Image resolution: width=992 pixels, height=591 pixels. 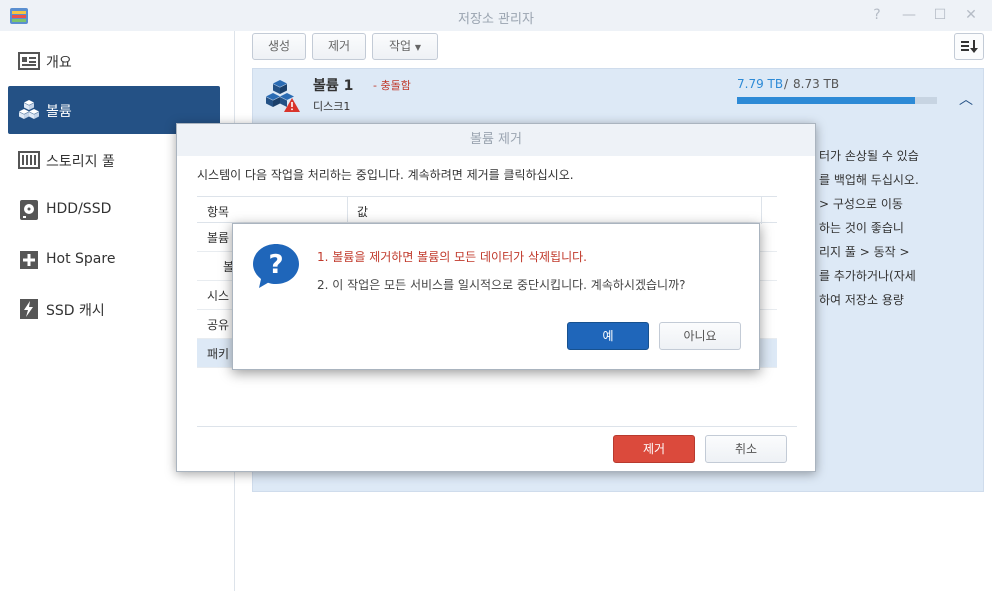 What do you see at coordinates (218, 325) in the screenshot?
I see `table-cell: 공유` at bounding box center [218, 325].